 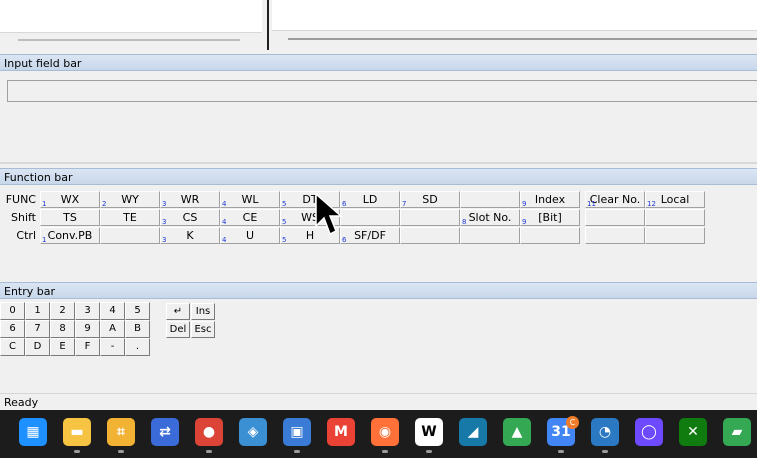 I want to click on vertical-splitter, so click(x=268, y=26).